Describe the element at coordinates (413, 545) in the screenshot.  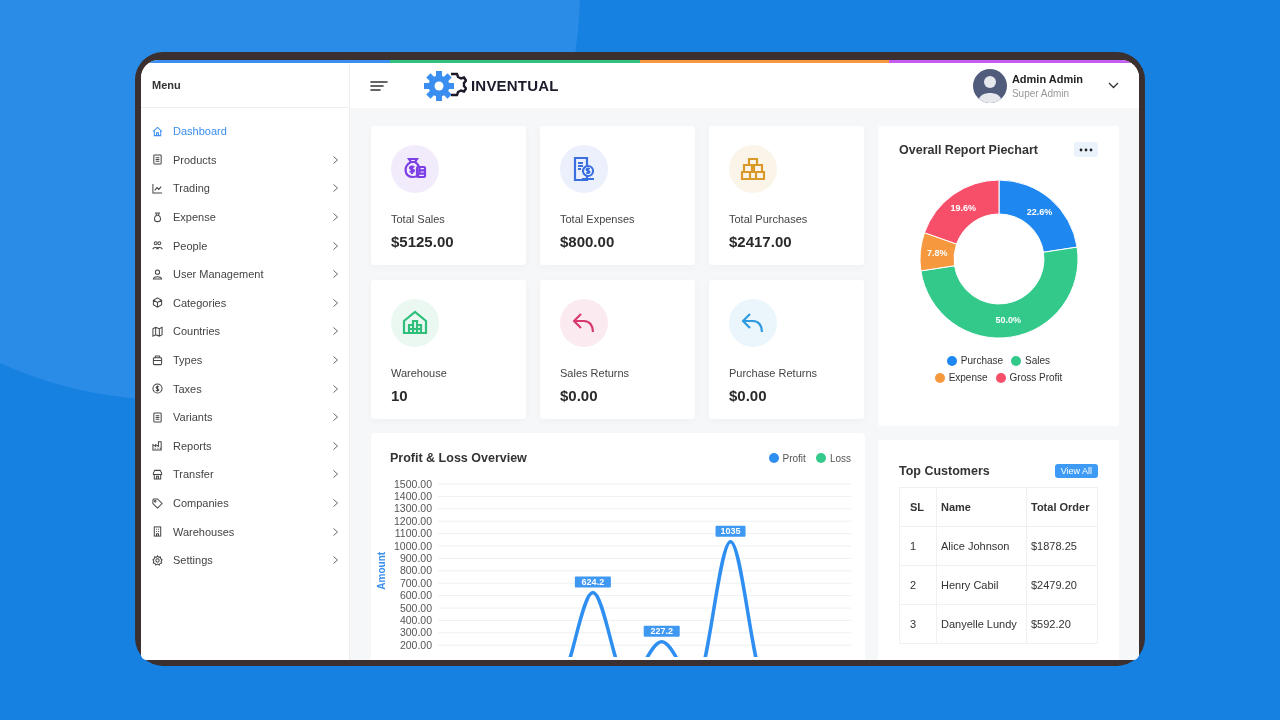
I see `axis-tick-label: 1000.00` at that location.